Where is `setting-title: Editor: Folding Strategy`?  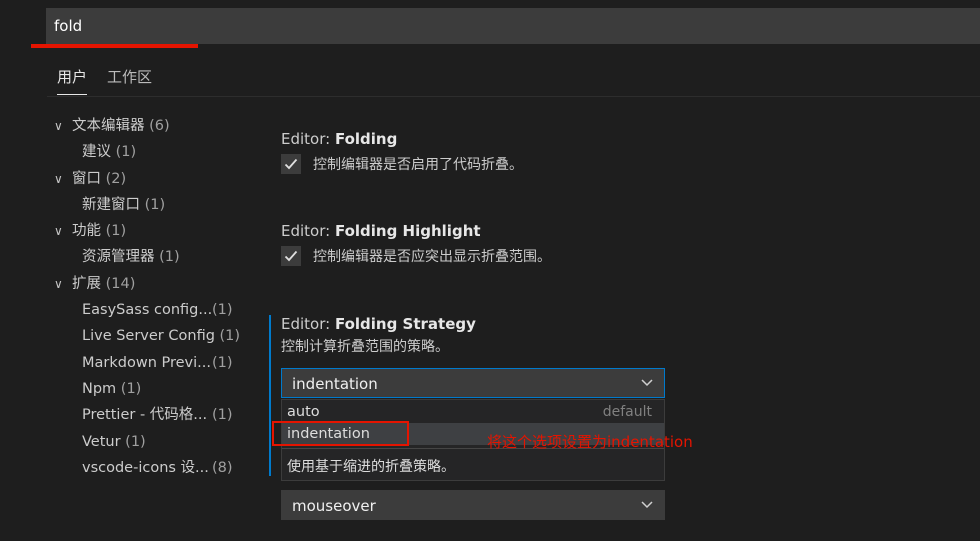 setting-title: Editor: Folding Strategy is located at coordinates (378, 324).